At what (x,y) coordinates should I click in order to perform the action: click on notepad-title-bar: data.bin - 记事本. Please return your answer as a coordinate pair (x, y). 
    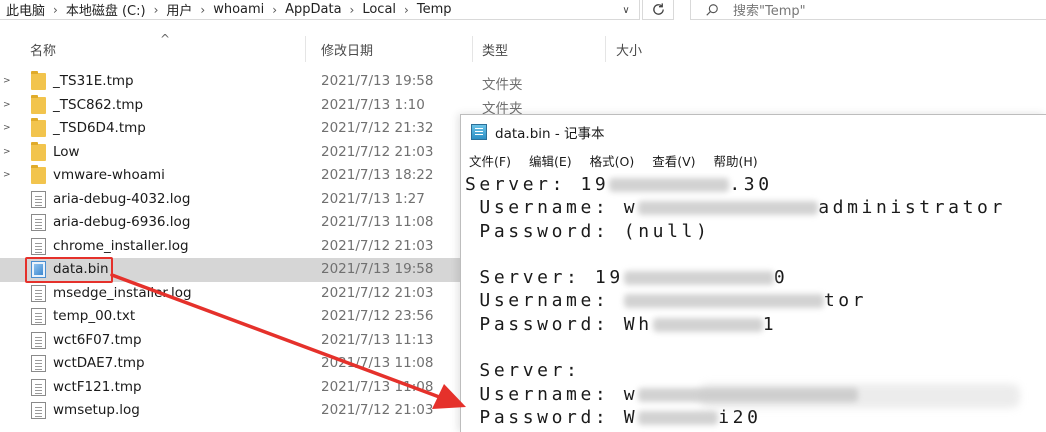
    Looking at the image, I should click on (753, 132).